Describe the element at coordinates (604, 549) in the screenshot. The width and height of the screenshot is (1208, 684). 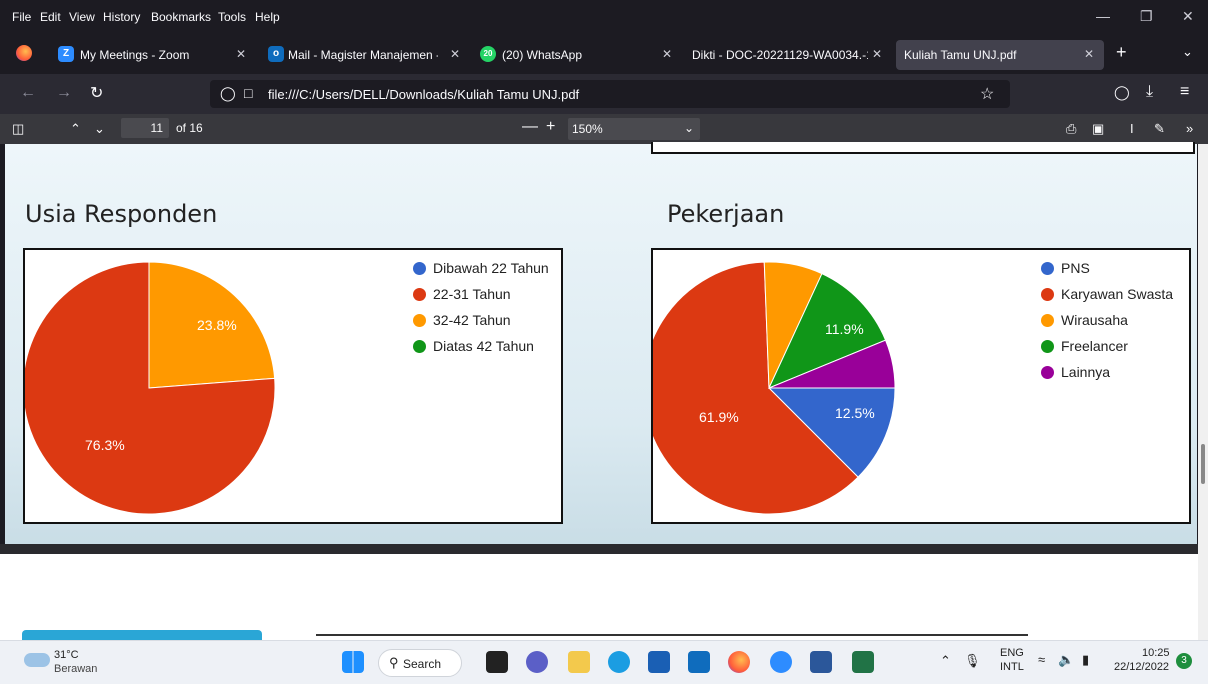
I see `page-separator` at that location.